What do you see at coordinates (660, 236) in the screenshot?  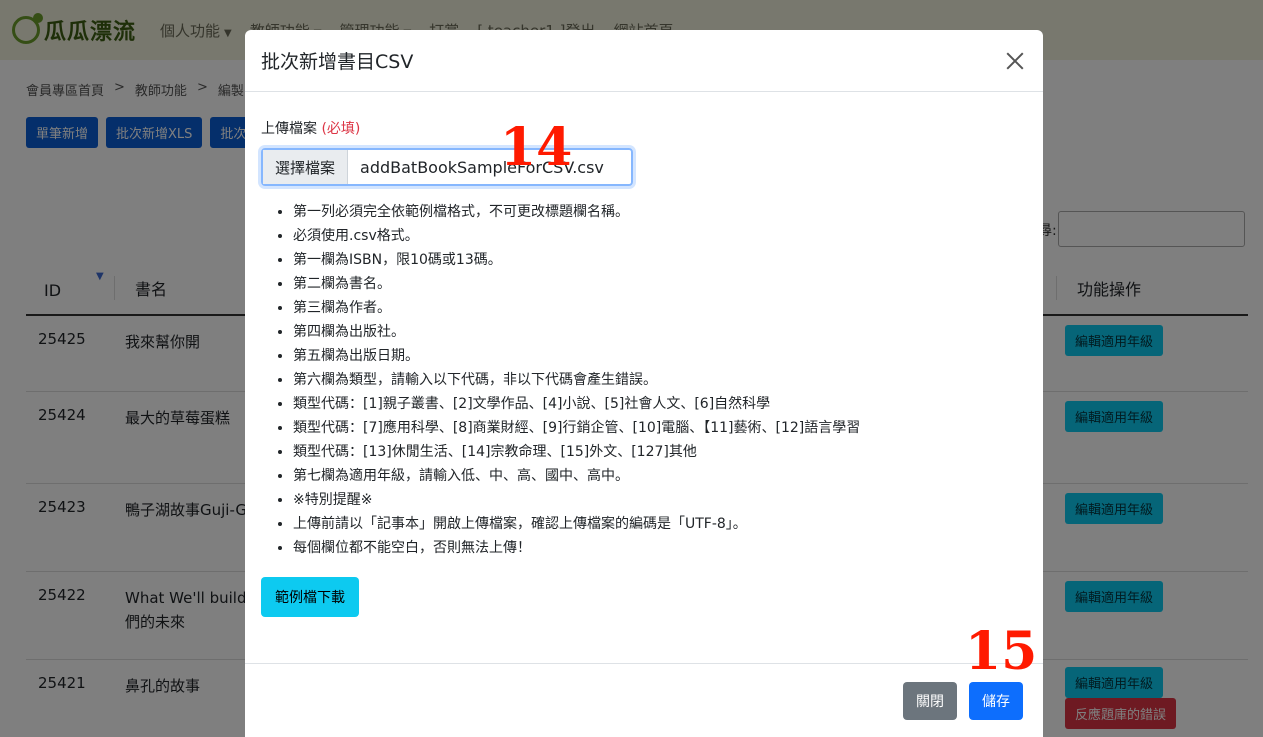 I see `rule-item: 必須使用.csv格式。` at bounding box center [660, 236].